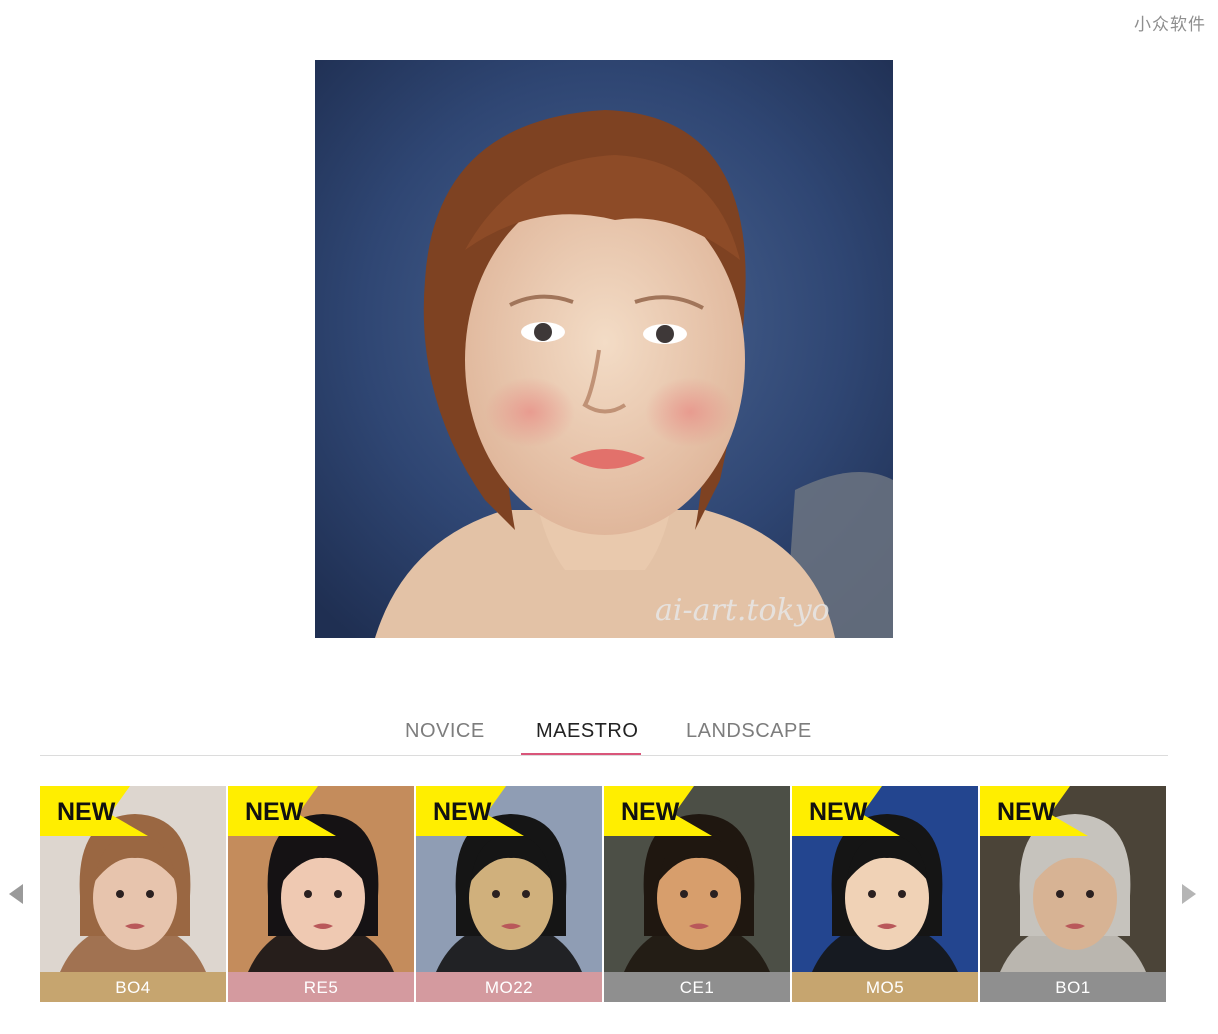 Image resolution: width=1218 pixels, height=1034 pixels. Describe the element at coordinates (1170, 25) in the screenshot. I see `watermark: 小众软件` at that location.